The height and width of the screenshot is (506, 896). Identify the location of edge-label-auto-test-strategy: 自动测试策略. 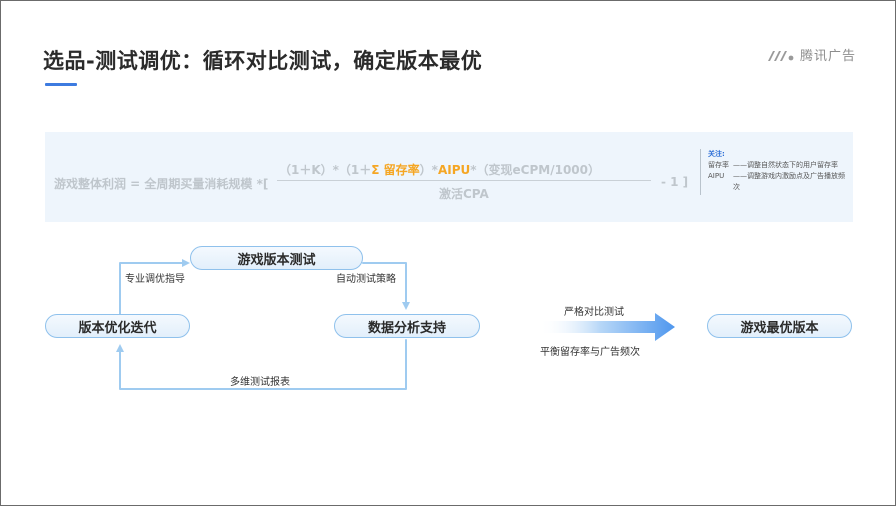
(366, 279).